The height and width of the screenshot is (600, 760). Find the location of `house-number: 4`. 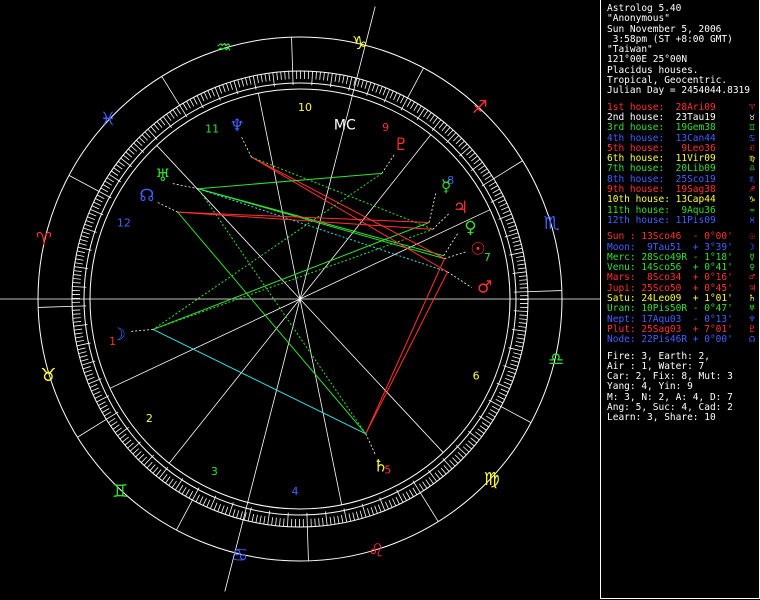

house-number: 4 is located at coordinates (295, 491).